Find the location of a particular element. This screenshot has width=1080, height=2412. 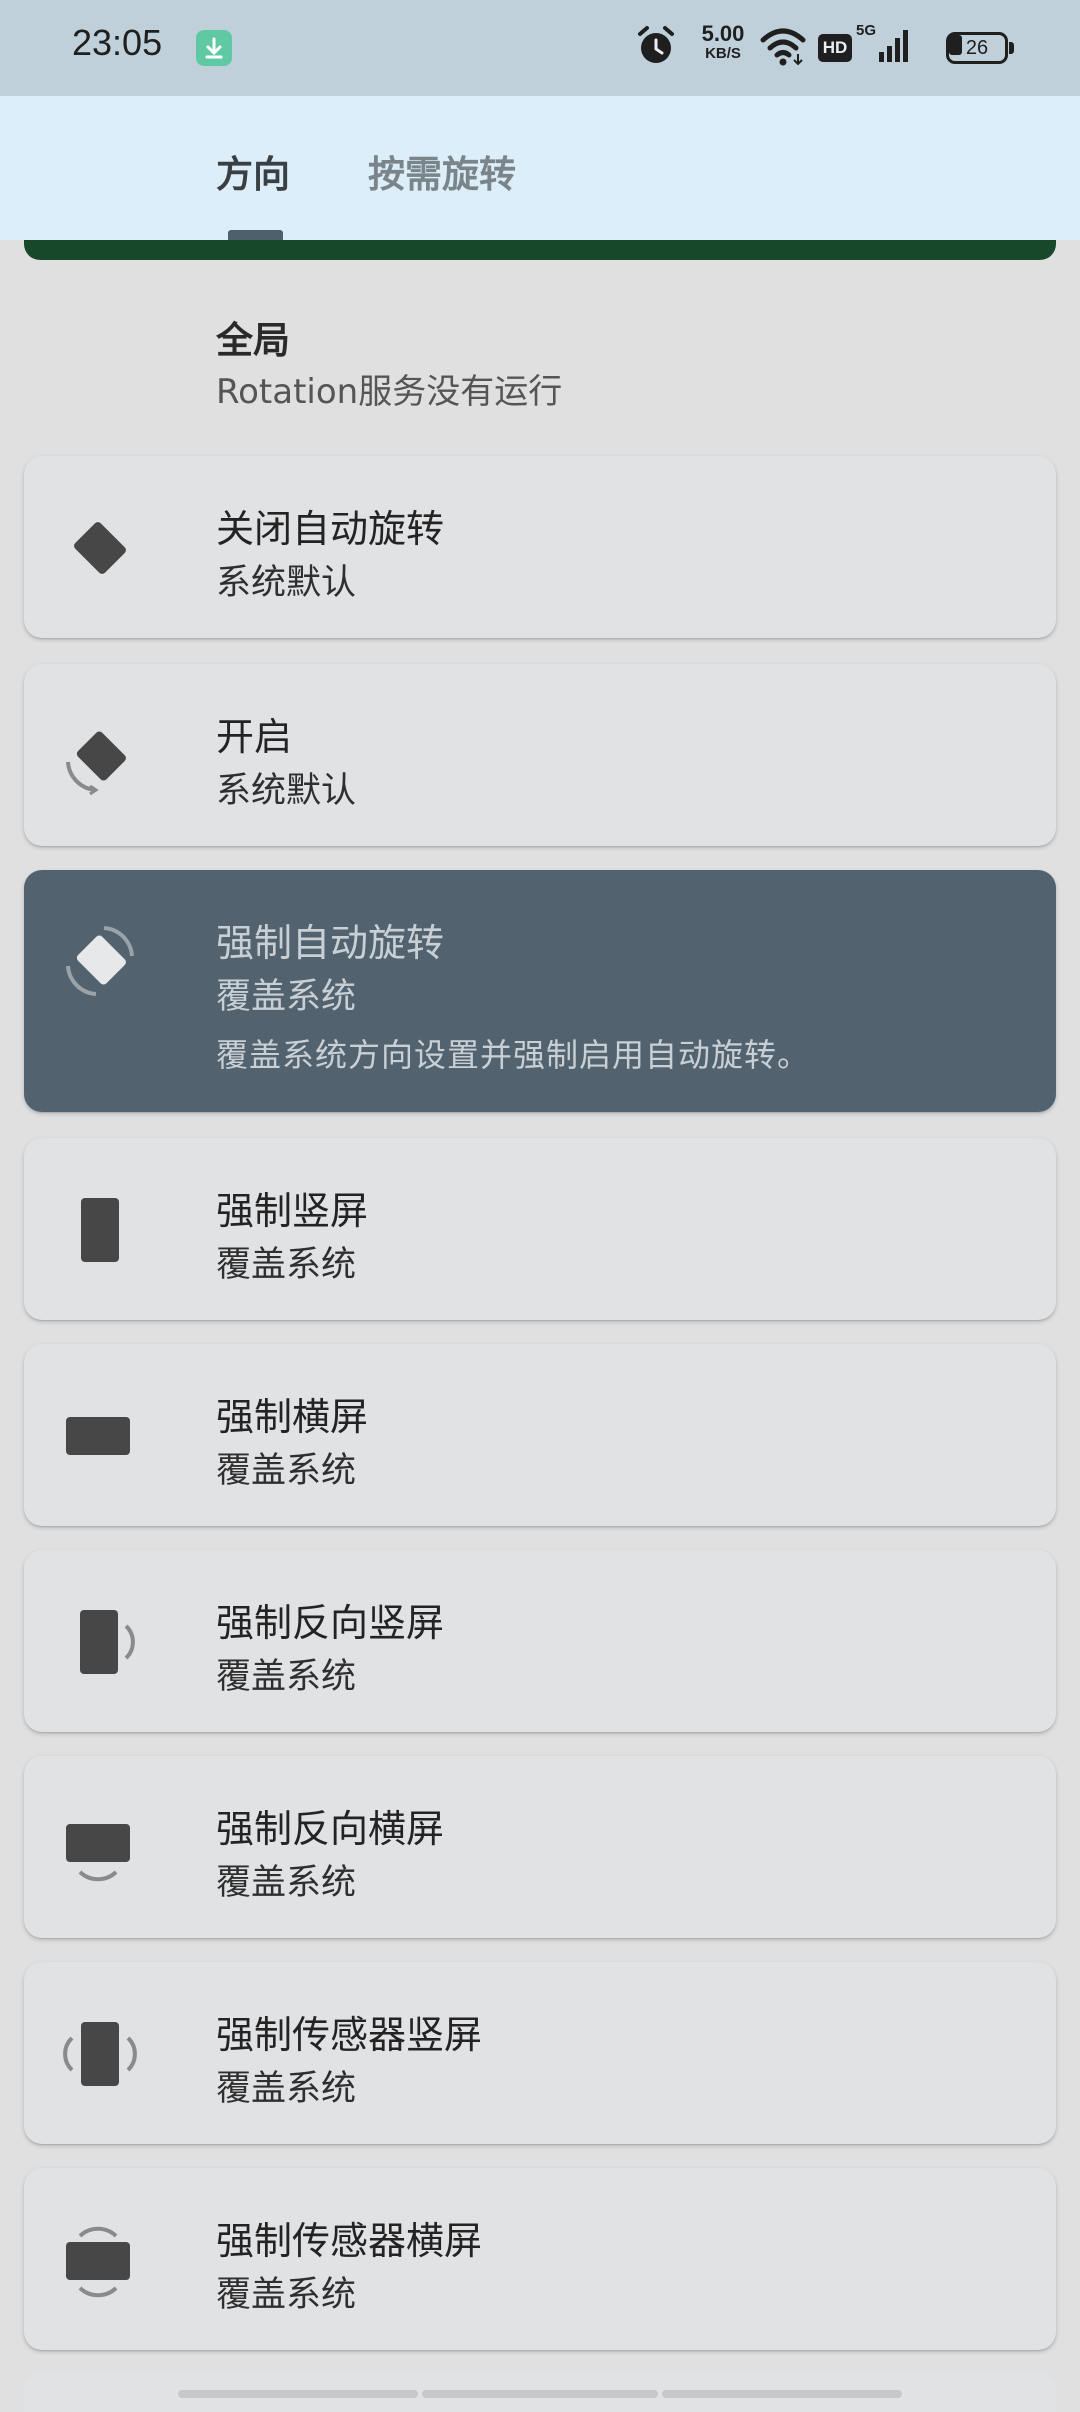

option-title: 强制反向横屏 is located at coordinates (330, 1829).